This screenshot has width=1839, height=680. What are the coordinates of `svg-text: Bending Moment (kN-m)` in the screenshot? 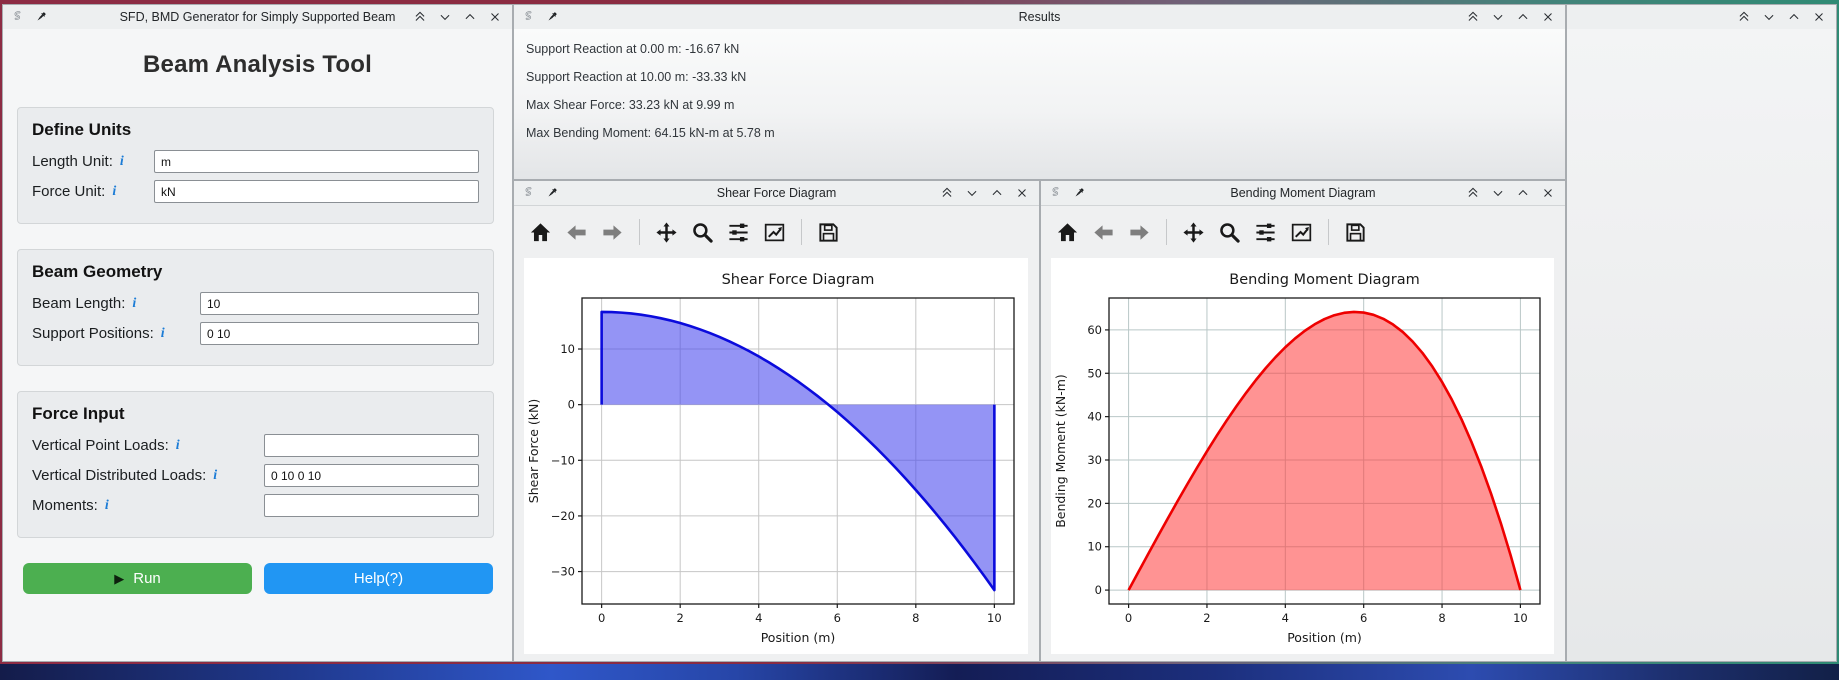 It's located at (1060, 451).